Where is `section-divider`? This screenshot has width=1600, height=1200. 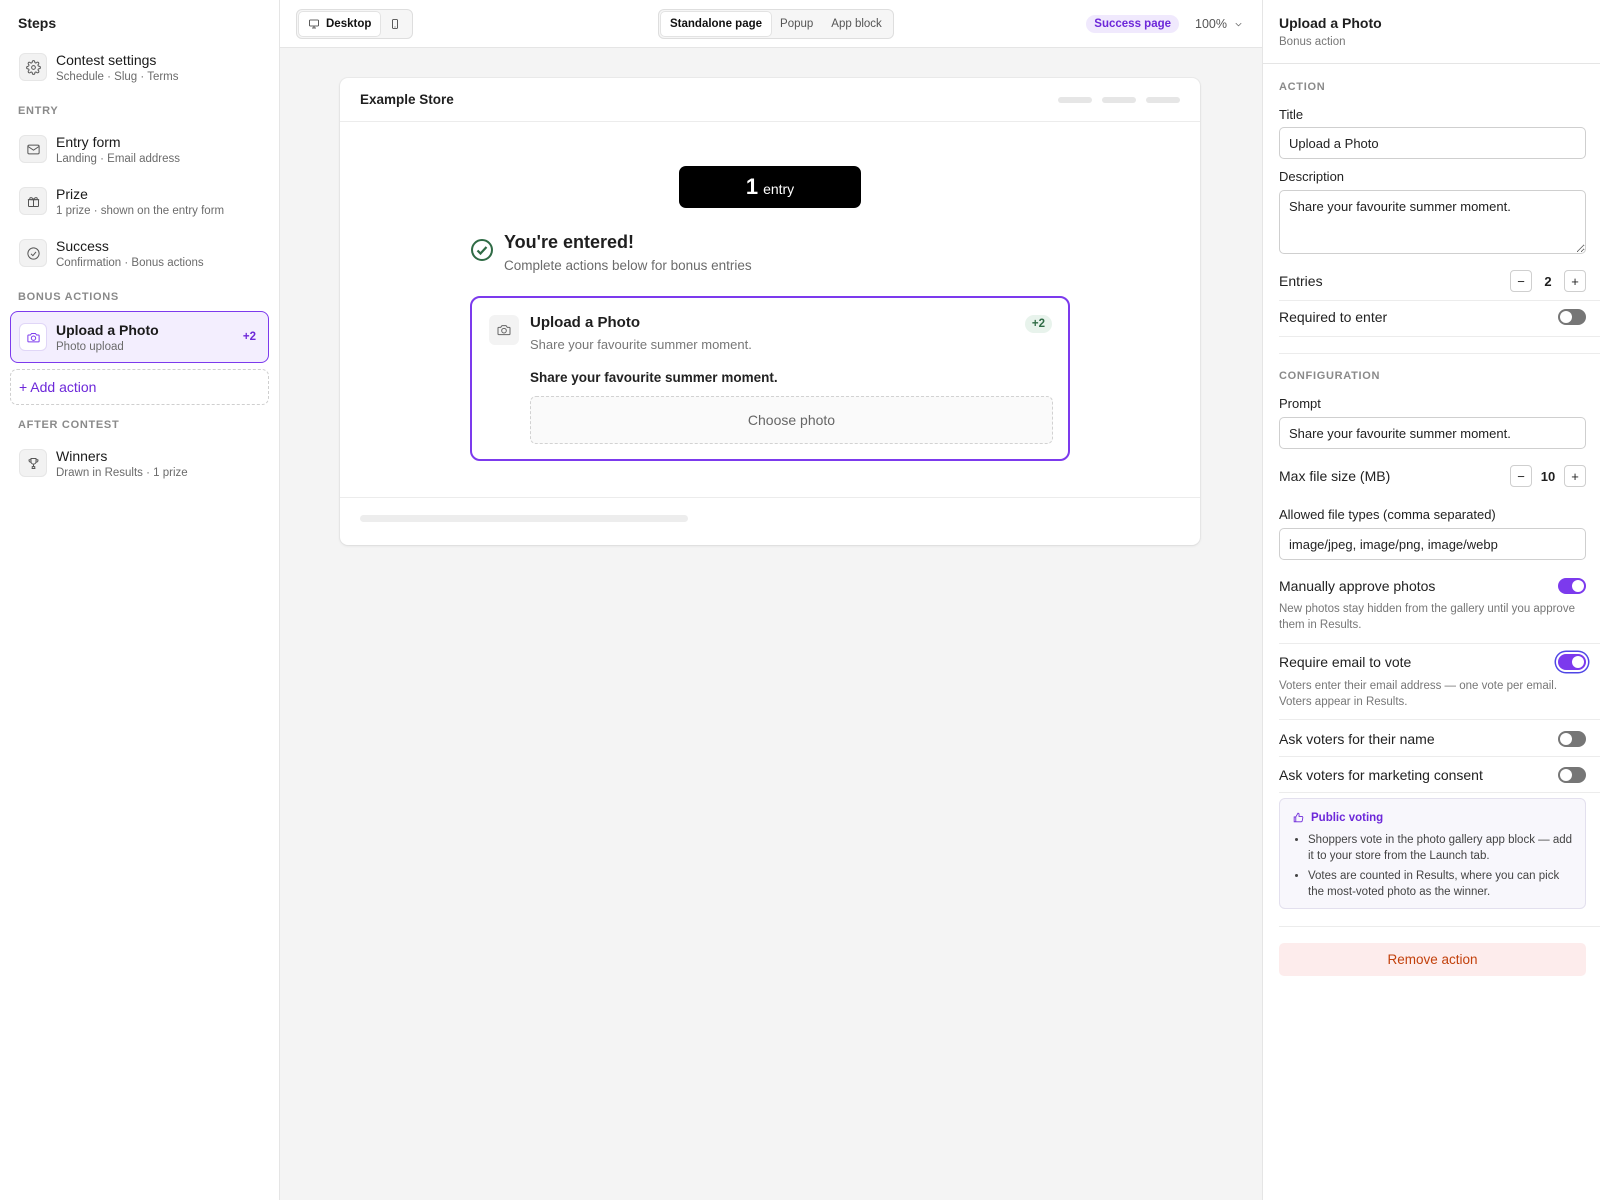 section-divider is located at coordinates (1439, 353).